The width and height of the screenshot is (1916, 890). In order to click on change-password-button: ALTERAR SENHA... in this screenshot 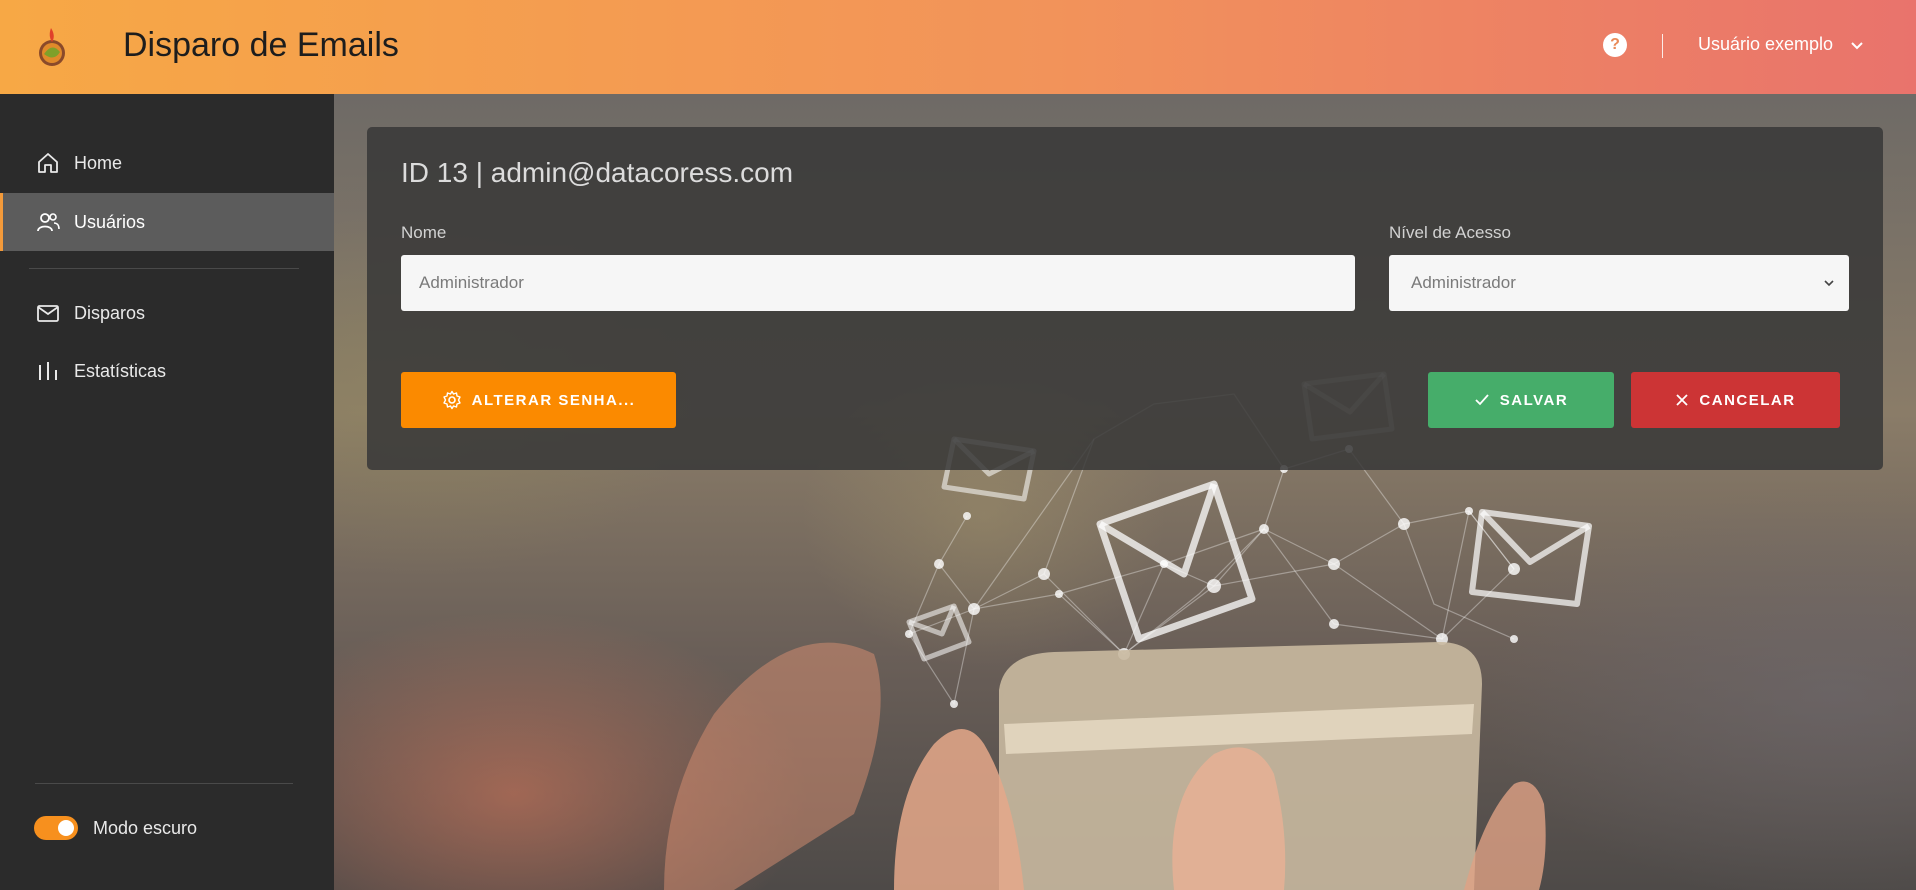, I will do `click(538, 400)`.